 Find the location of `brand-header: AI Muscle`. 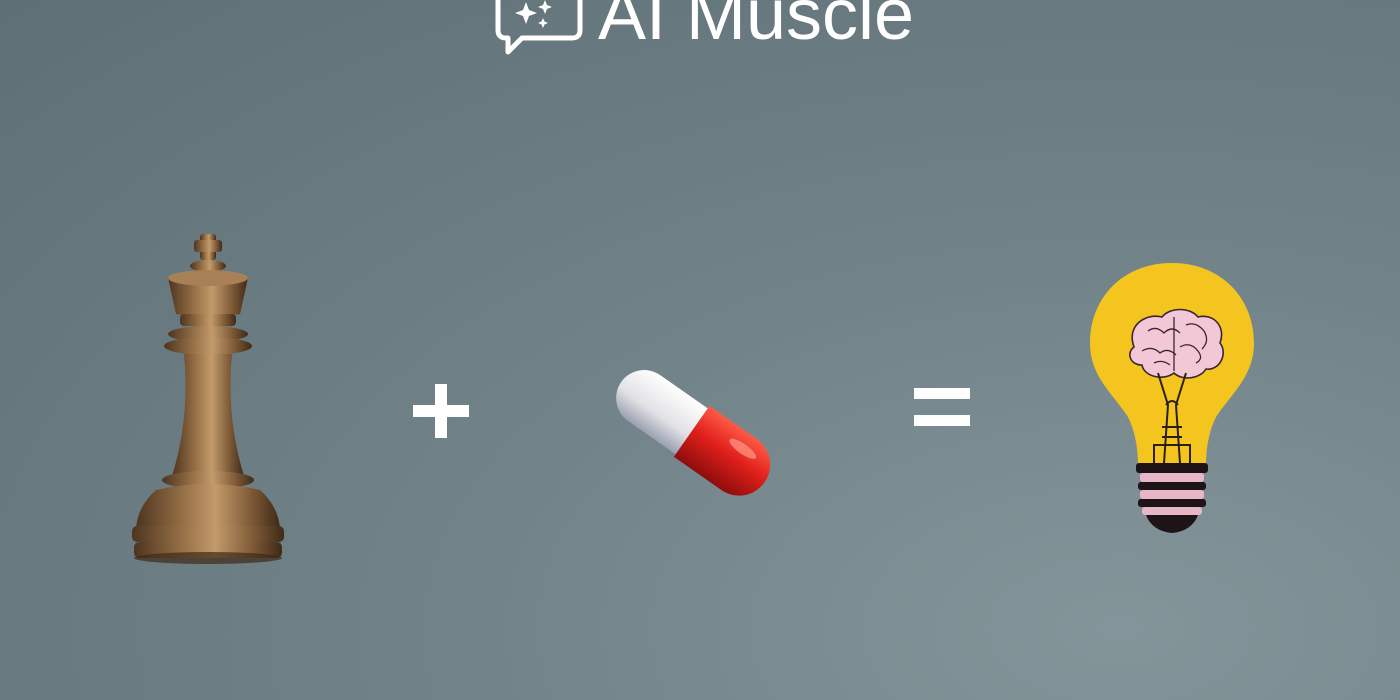

brand-header: AI Muscle is located at coordinates (701, 30).